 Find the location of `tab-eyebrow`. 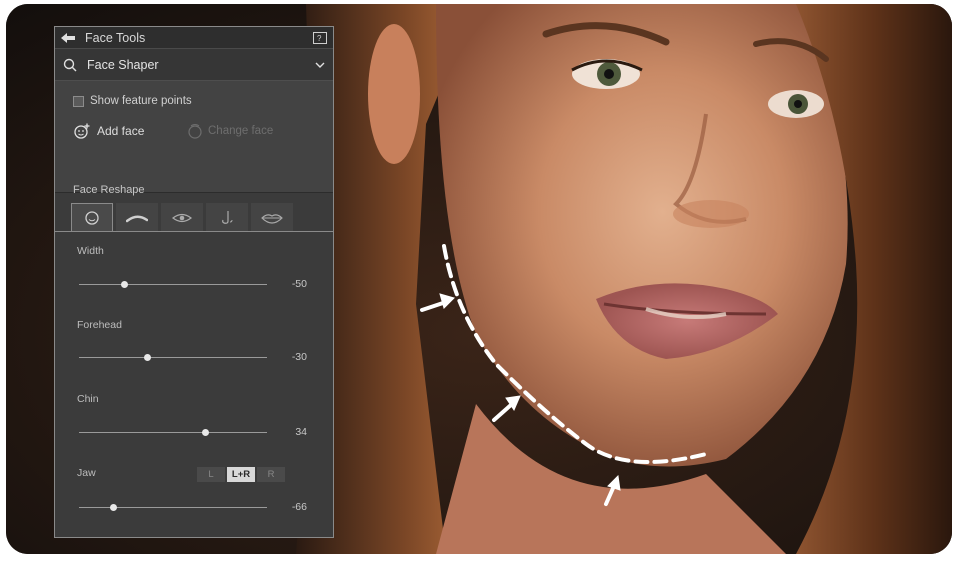

tab-eyebrow is located at coordinates (137, 217).